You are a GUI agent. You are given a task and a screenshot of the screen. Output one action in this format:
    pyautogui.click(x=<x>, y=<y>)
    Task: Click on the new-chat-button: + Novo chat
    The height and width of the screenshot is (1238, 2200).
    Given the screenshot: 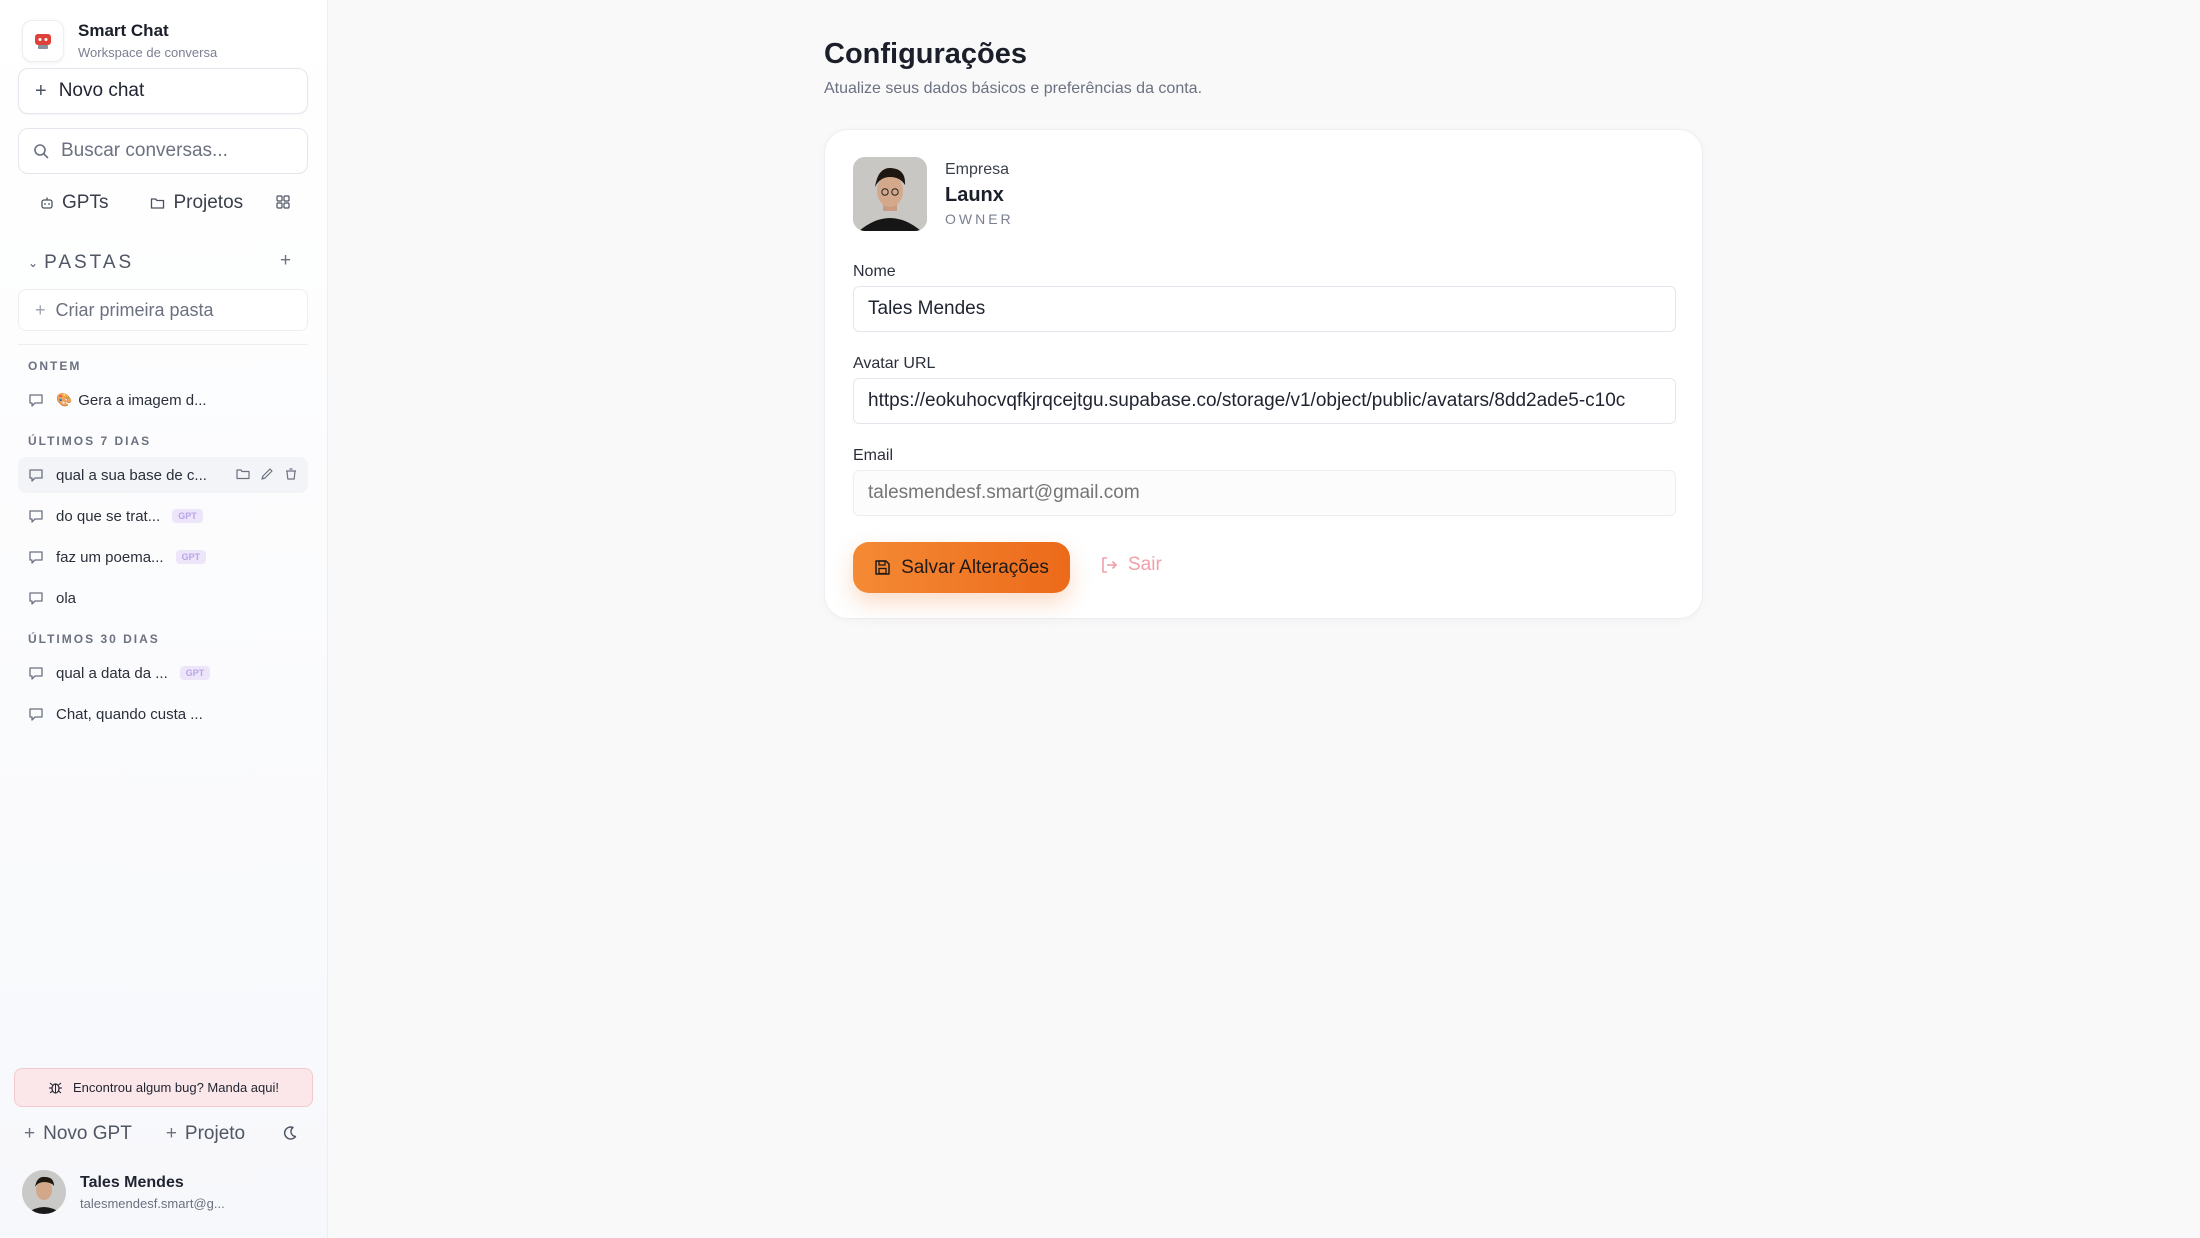 What is the action you would take?
    pyautogui.click(x=163, y=91)
    